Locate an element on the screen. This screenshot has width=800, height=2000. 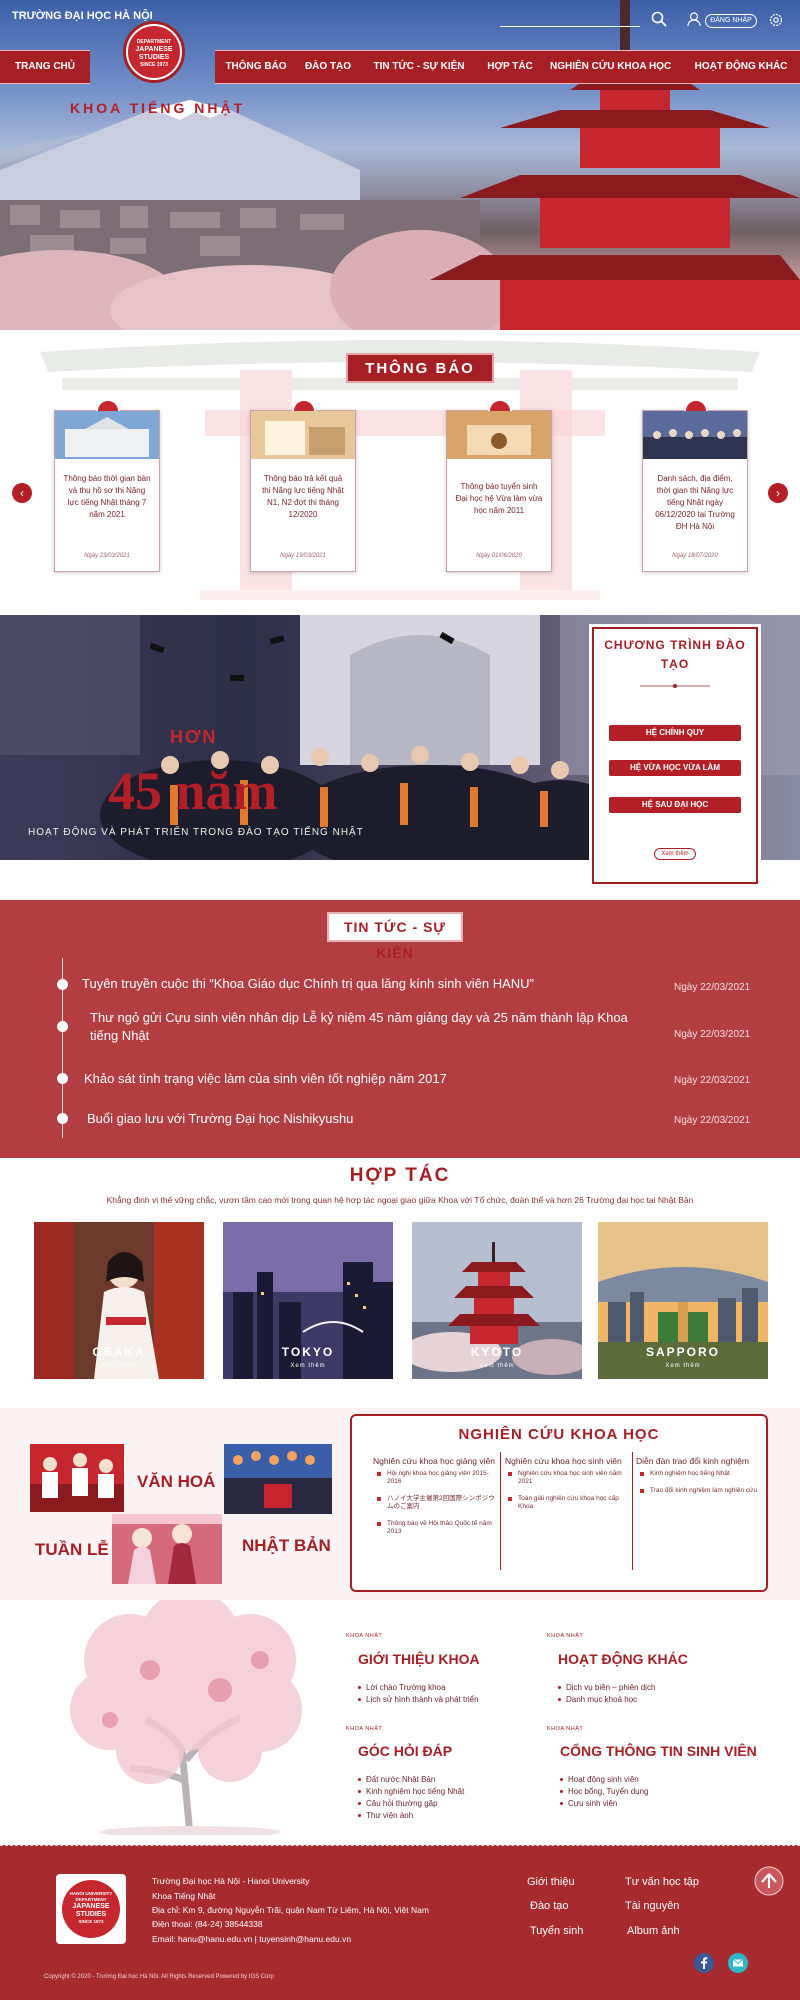
banner-years-text: 45 năm is located at coordinates (193, 791).